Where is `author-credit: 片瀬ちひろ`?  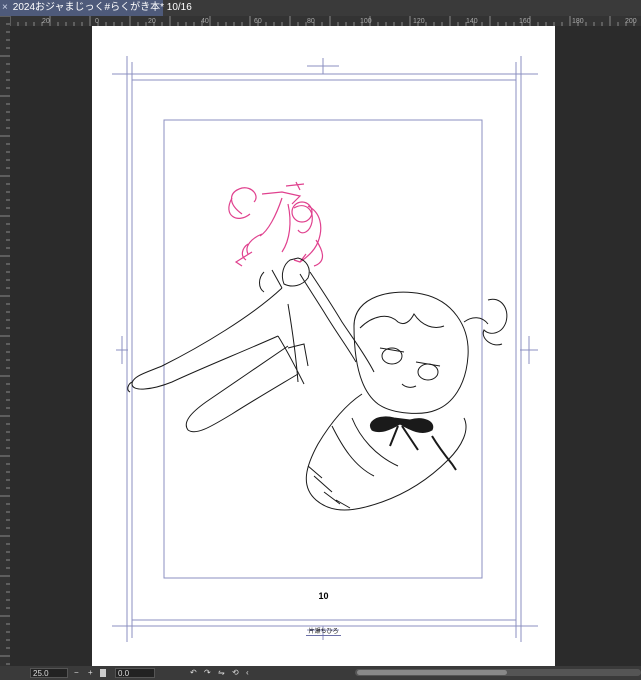
author-credit: 片瀬ちひろ is located at coordinates (323, 631).